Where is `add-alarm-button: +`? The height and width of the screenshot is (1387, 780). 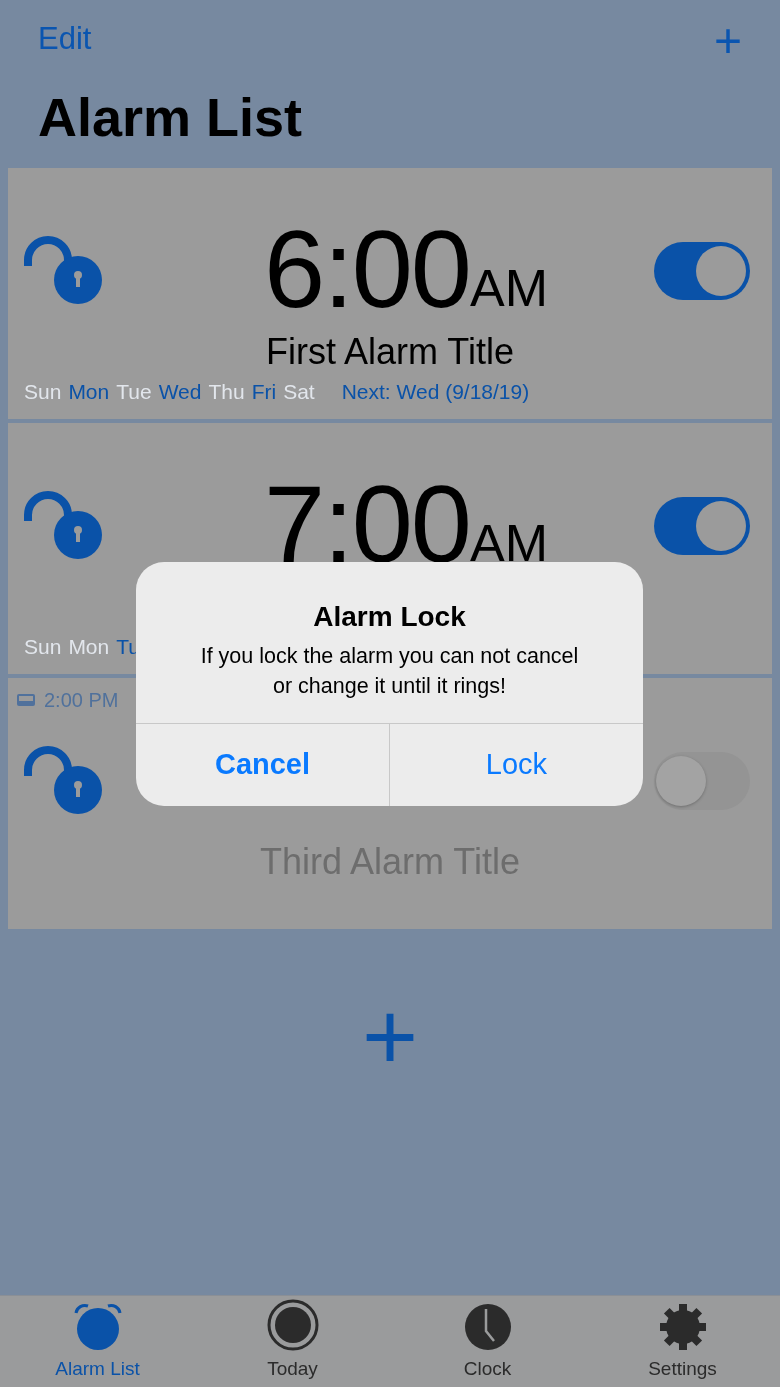
add-alarm-button: + is located at coordinates (390, 1036).